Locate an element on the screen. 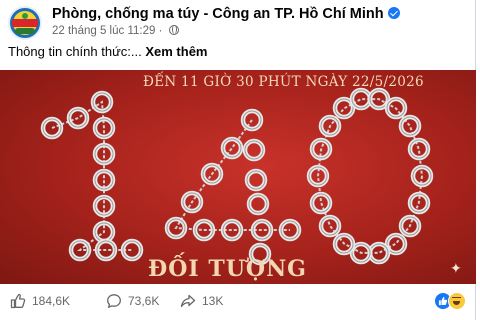 Image resolution: width=480 pixels, height=320 pixels. post-timestamp: 22 tháng 5 lúc 11:29 · is located at coordinates (107, 31).